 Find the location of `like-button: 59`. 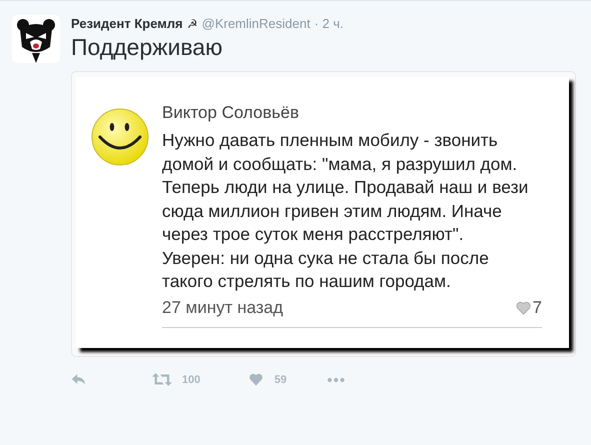

like-button: 59 is located at coordinates (267, 379).